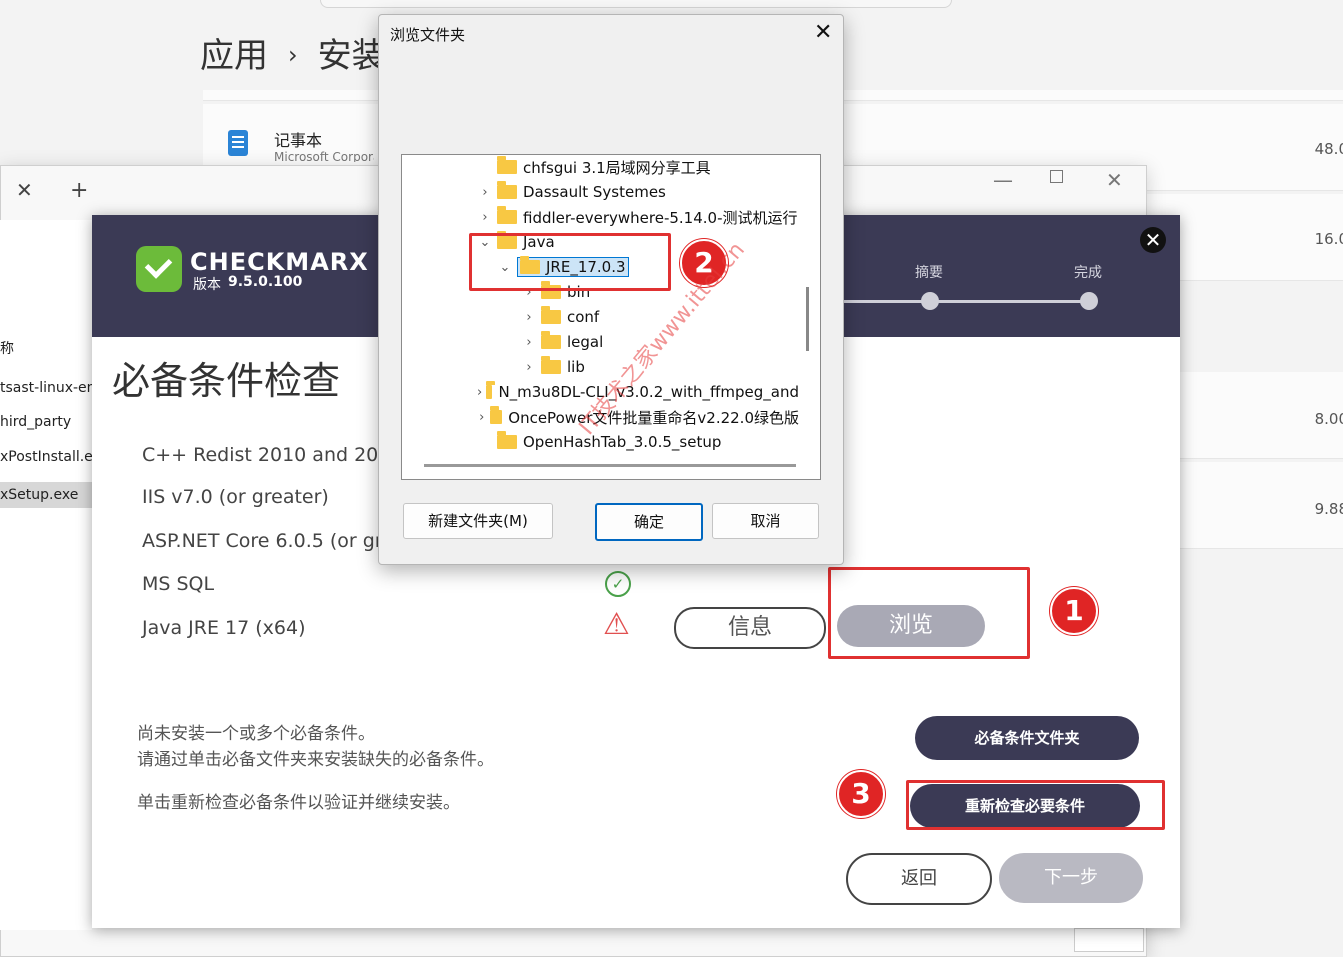 Image resolution: width=1343 pixels, height=957 pixels. Describe the element at coordinates (279, 262) in the screenshot. I see `brand-name: CHECKMARX` at that location.